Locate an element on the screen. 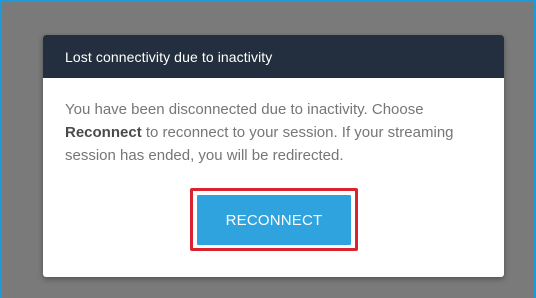 The height and width of the screenshot is (298, 536). dialog-title: Lost connectivity due to inactivity is located at coordinates (169, 56).